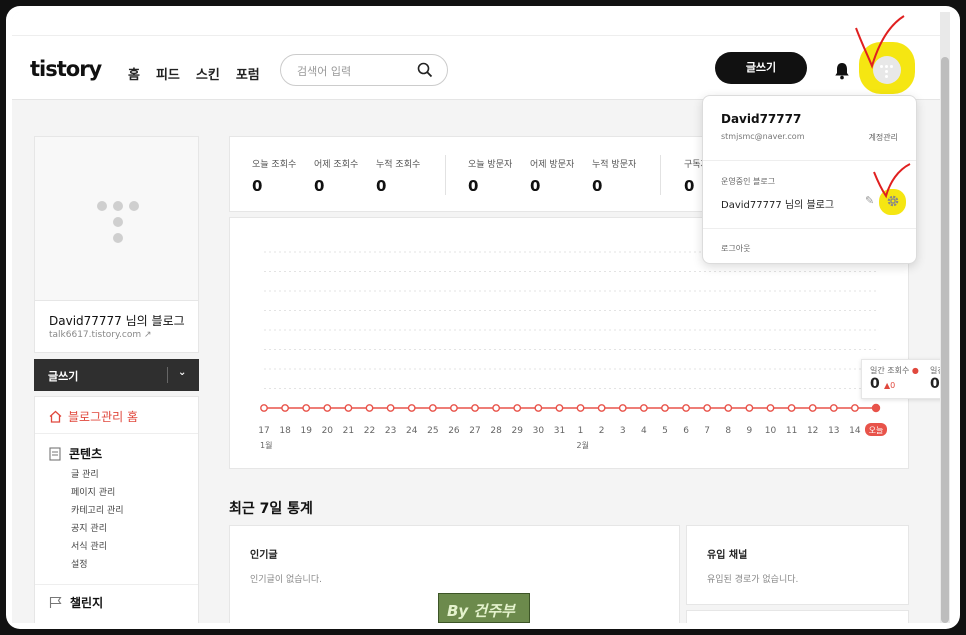  What do you see at coordinates (735, 248) in the screenshot?
I see `logout-link: 로그아웃` at bounding box center [735, 248].